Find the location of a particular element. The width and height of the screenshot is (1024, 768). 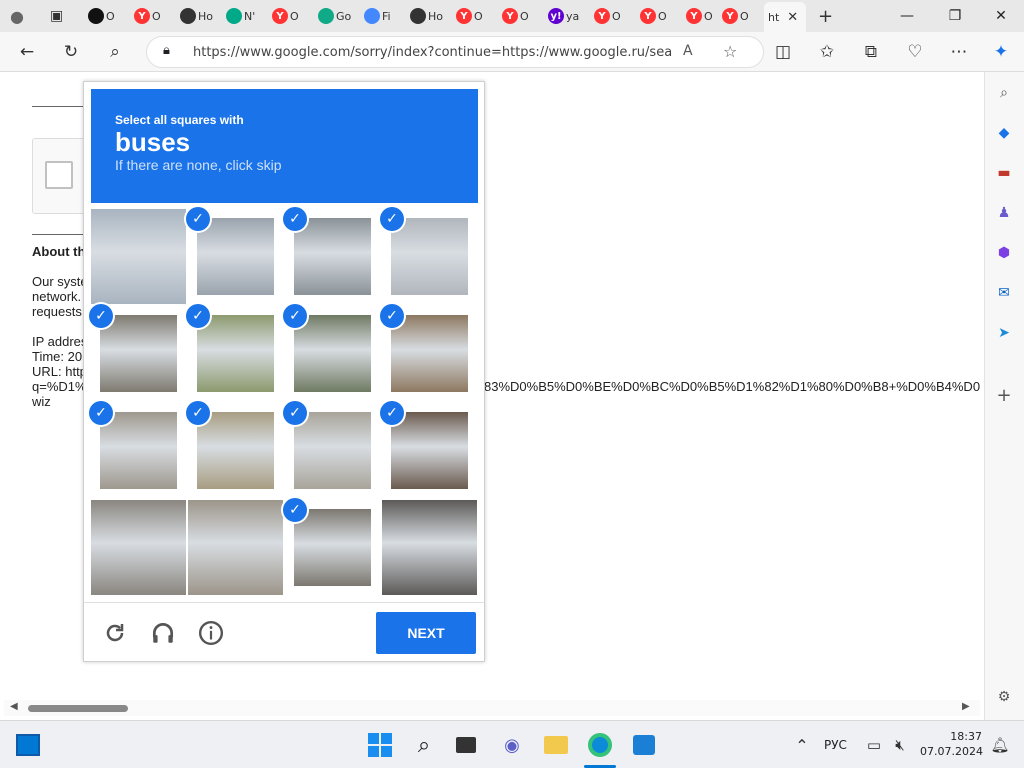

tab-label: ht is located at coordinates (774, 17).